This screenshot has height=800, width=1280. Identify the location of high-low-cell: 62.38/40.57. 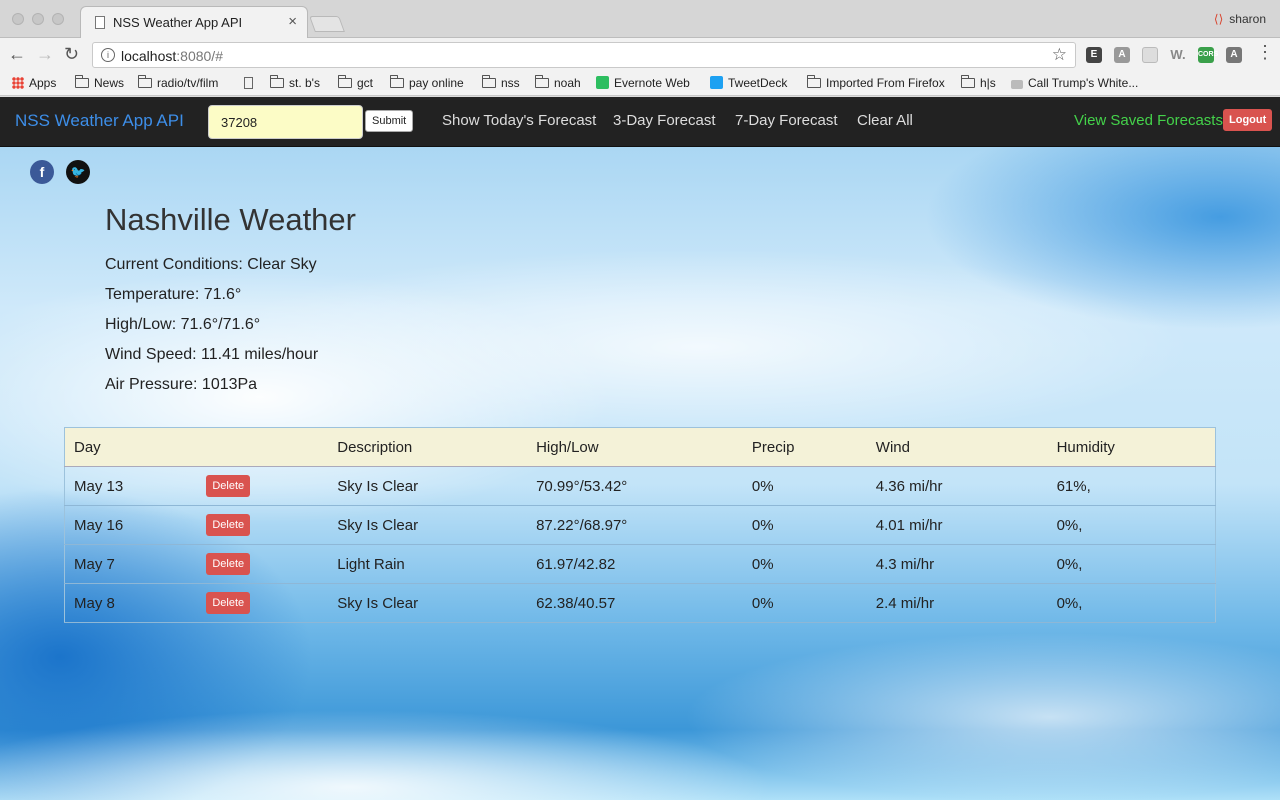
(635, 603).